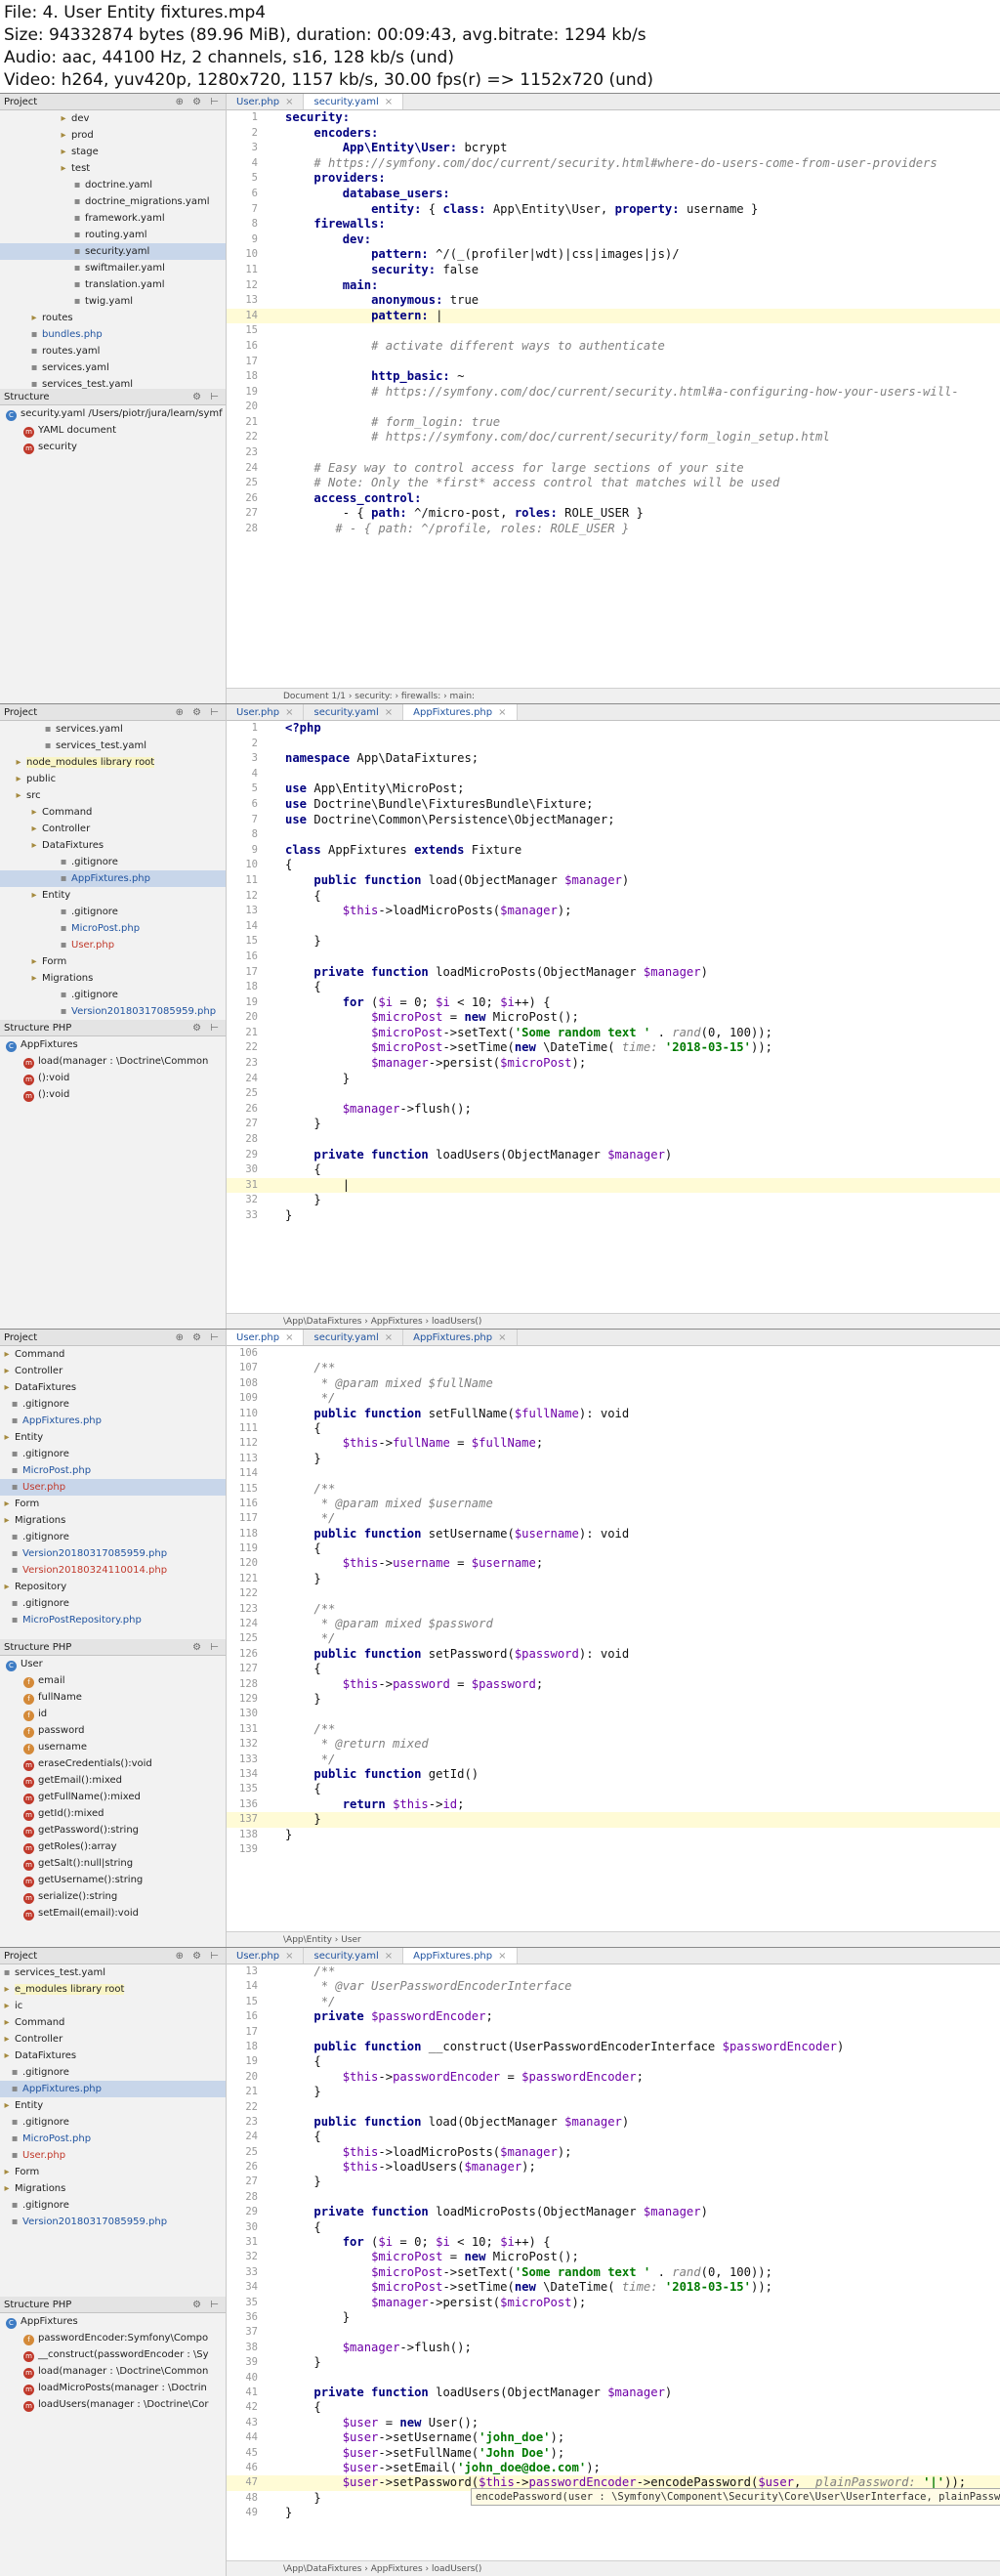 Image resolution: width=1000 pixels, height=2576 pixels. What do you see at coordinates (613, 148) in the screenshot?
I see `code-line: 3 App\Entity\User: bcrypt` at bounding box center [613, 148].